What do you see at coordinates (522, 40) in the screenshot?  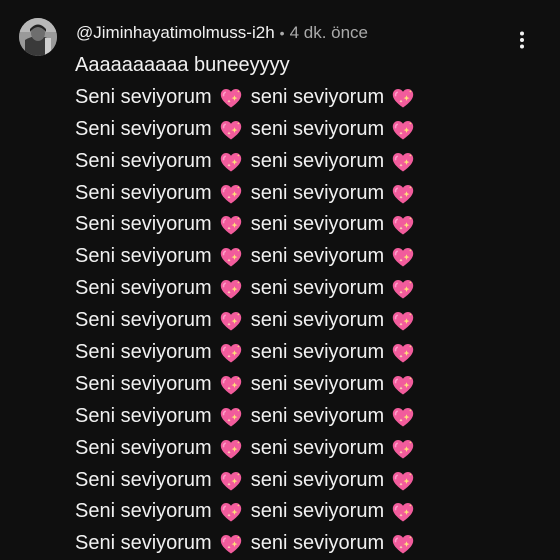 I see `more-vertical-icon` at bounding box center [522, 40].